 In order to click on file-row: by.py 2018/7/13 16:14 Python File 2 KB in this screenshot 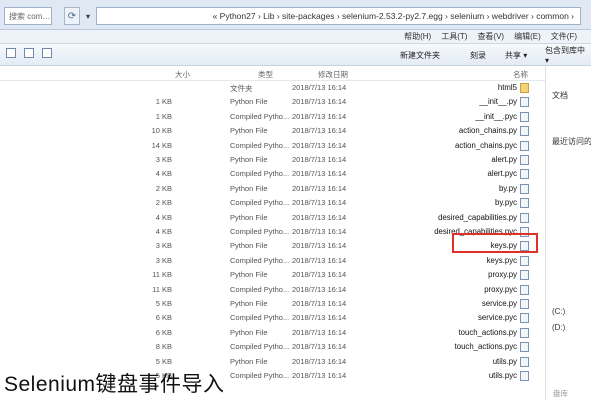, I will do `click(272, 189)`.